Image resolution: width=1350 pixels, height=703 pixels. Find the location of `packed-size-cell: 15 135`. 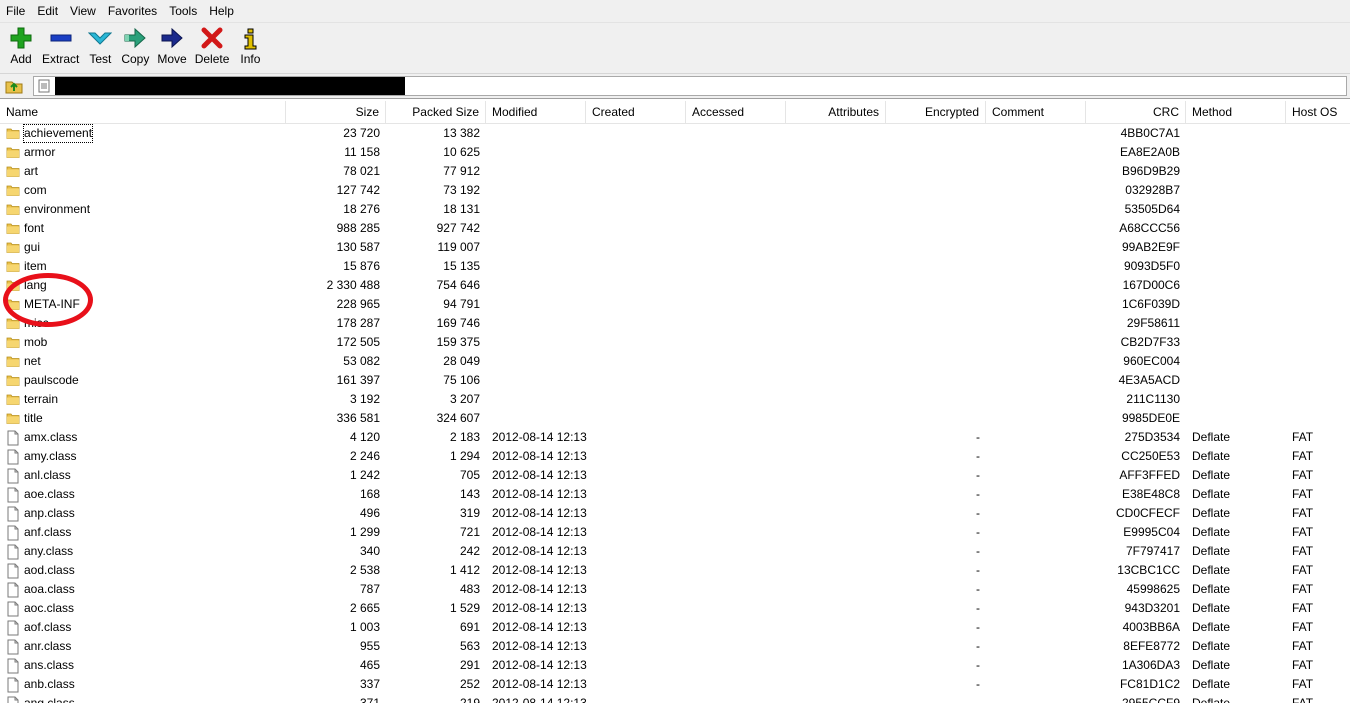

packed-size-cell: 15 135 is located at coordinates (461, 266).